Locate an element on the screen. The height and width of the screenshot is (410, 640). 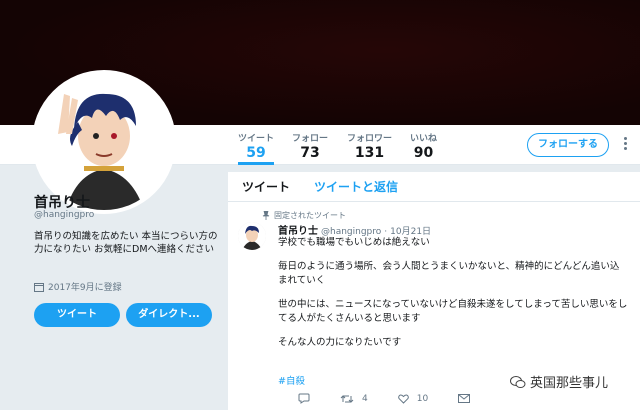
tweet-avatar is located at coordinates (252, 236).